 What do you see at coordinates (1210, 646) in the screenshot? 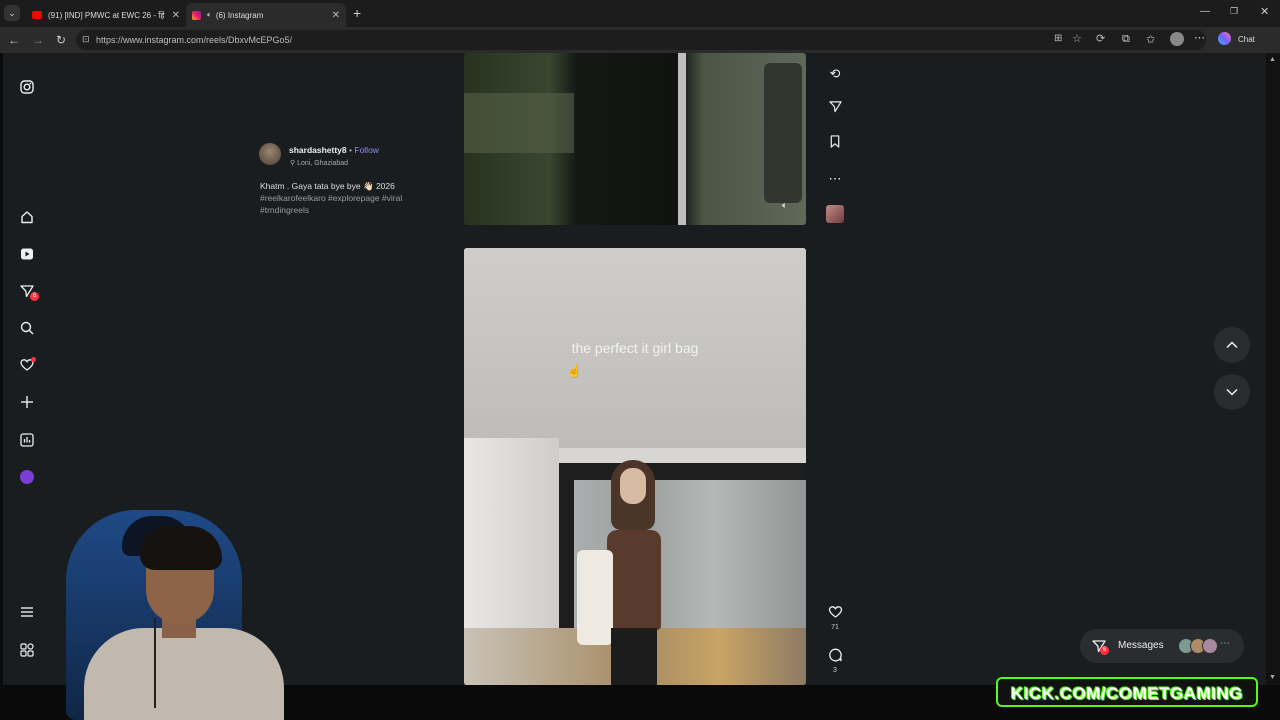
I see `message-avatar` at bounding box center [1210, 646].